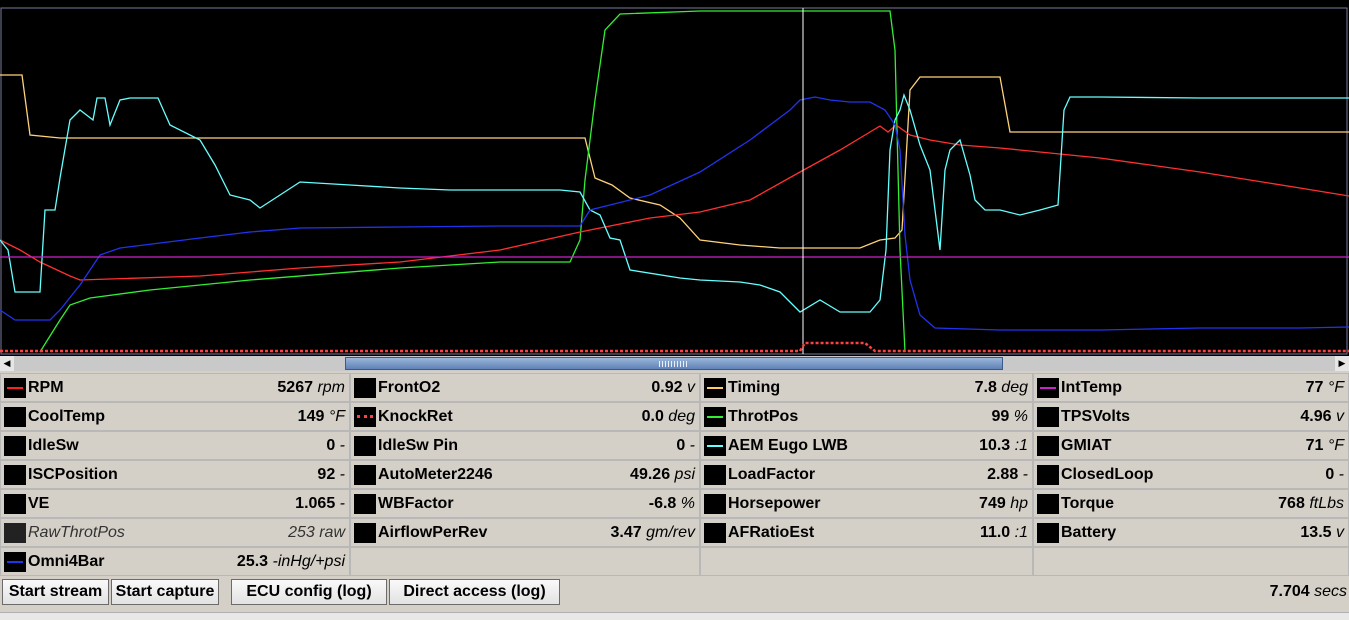 Image resolution: width=1349 pixels, height=620 pixels. What do you see at coordinates (1096, 416) in the screenshot?
I see `param-label: TPSVolts` at bounding box center [1096, 416].